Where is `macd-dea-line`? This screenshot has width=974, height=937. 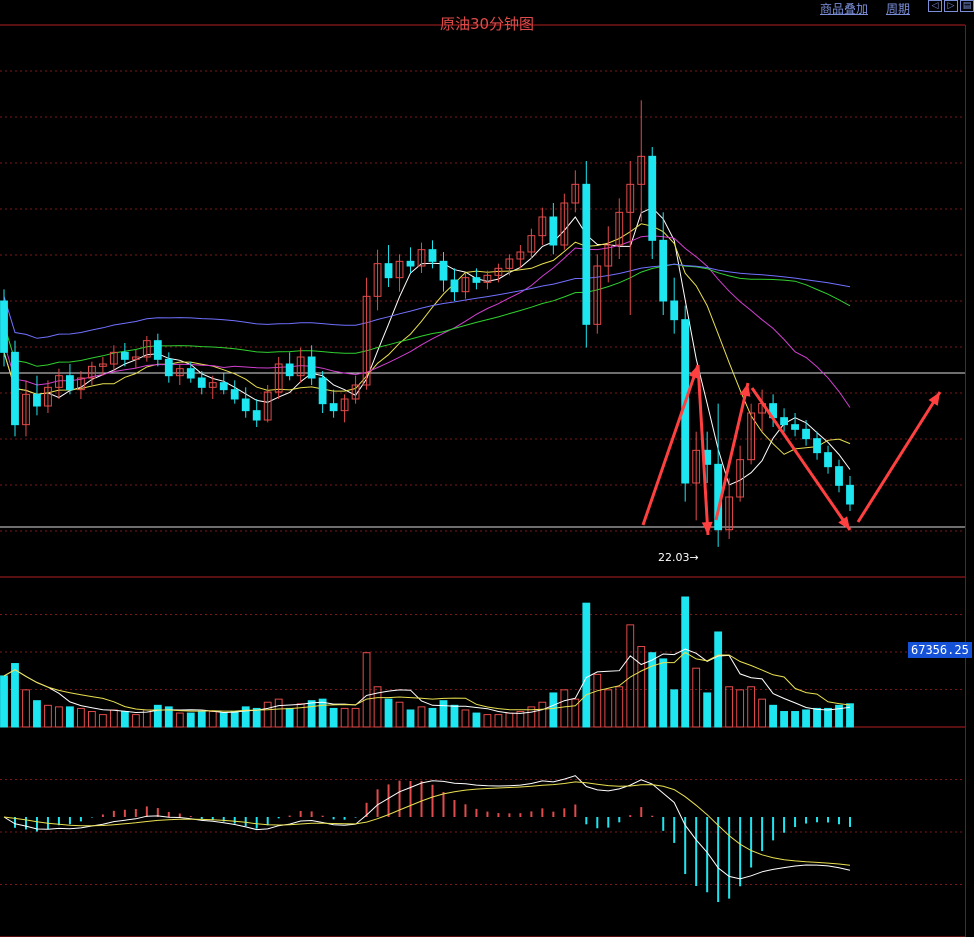
macd-dea-line is located at coordinates (427, 823).